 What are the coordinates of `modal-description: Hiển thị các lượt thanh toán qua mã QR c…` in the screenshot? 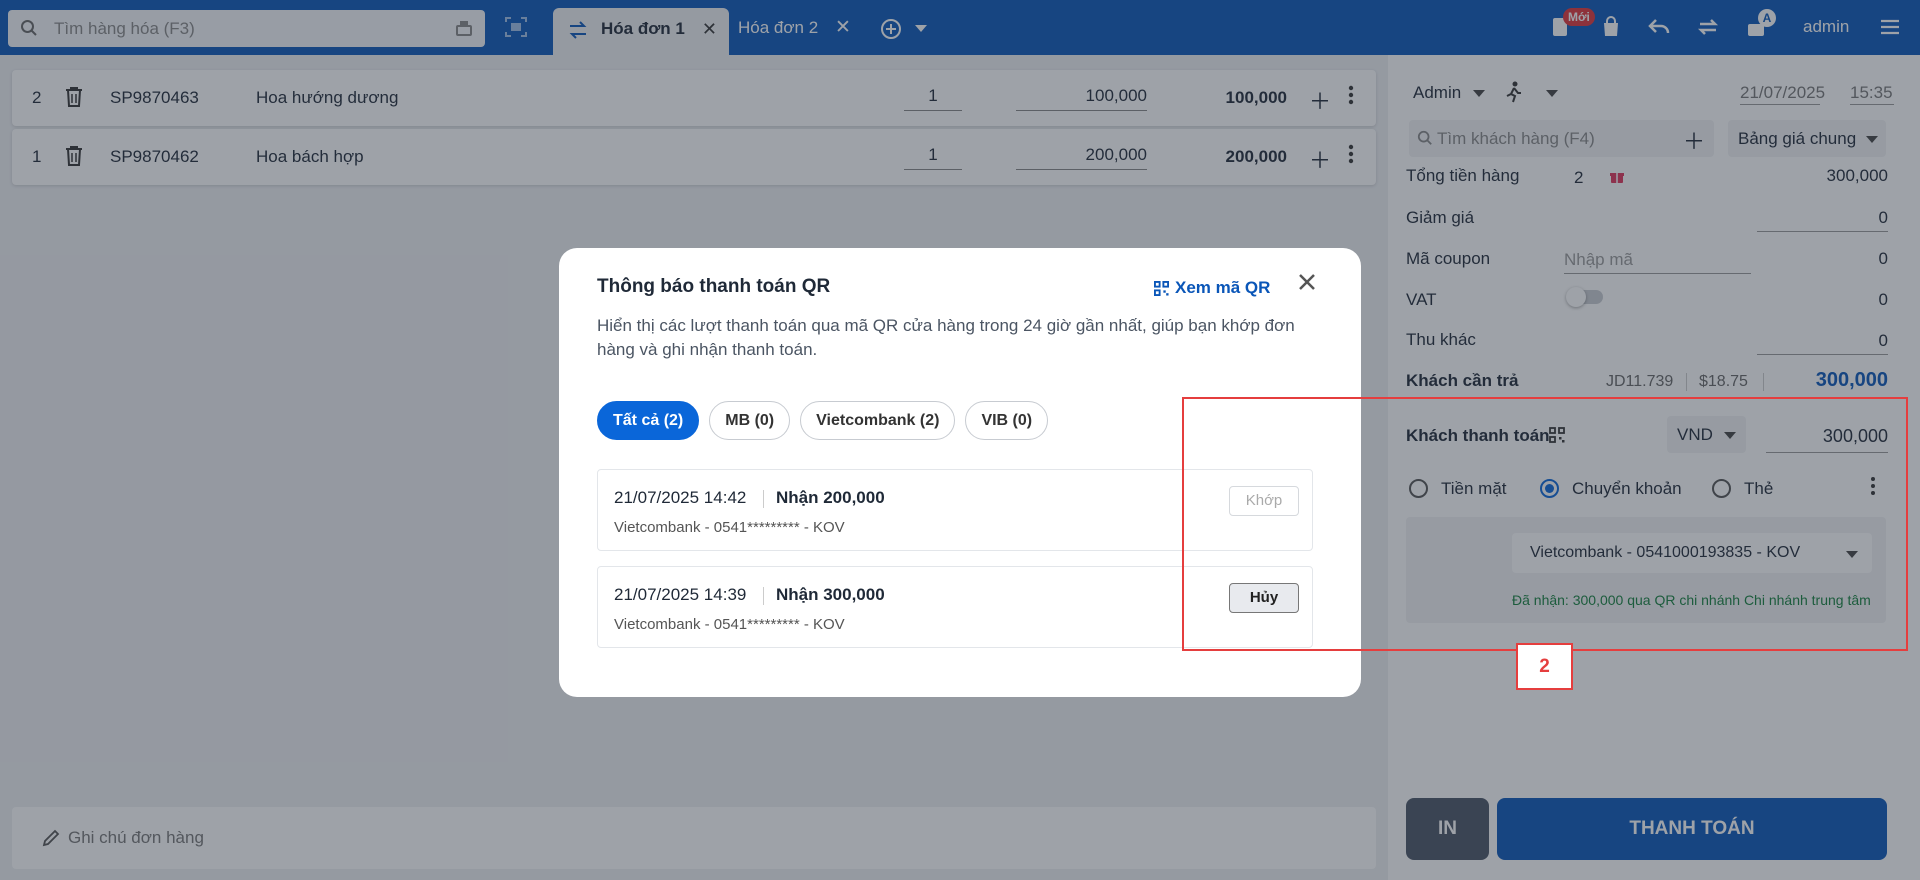 It's located at (946, 337).